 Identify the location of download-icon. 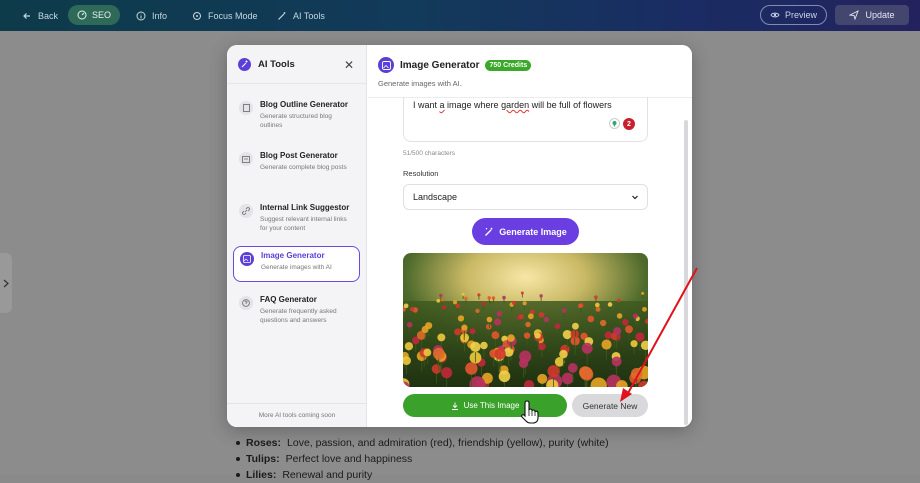
(454, 406).